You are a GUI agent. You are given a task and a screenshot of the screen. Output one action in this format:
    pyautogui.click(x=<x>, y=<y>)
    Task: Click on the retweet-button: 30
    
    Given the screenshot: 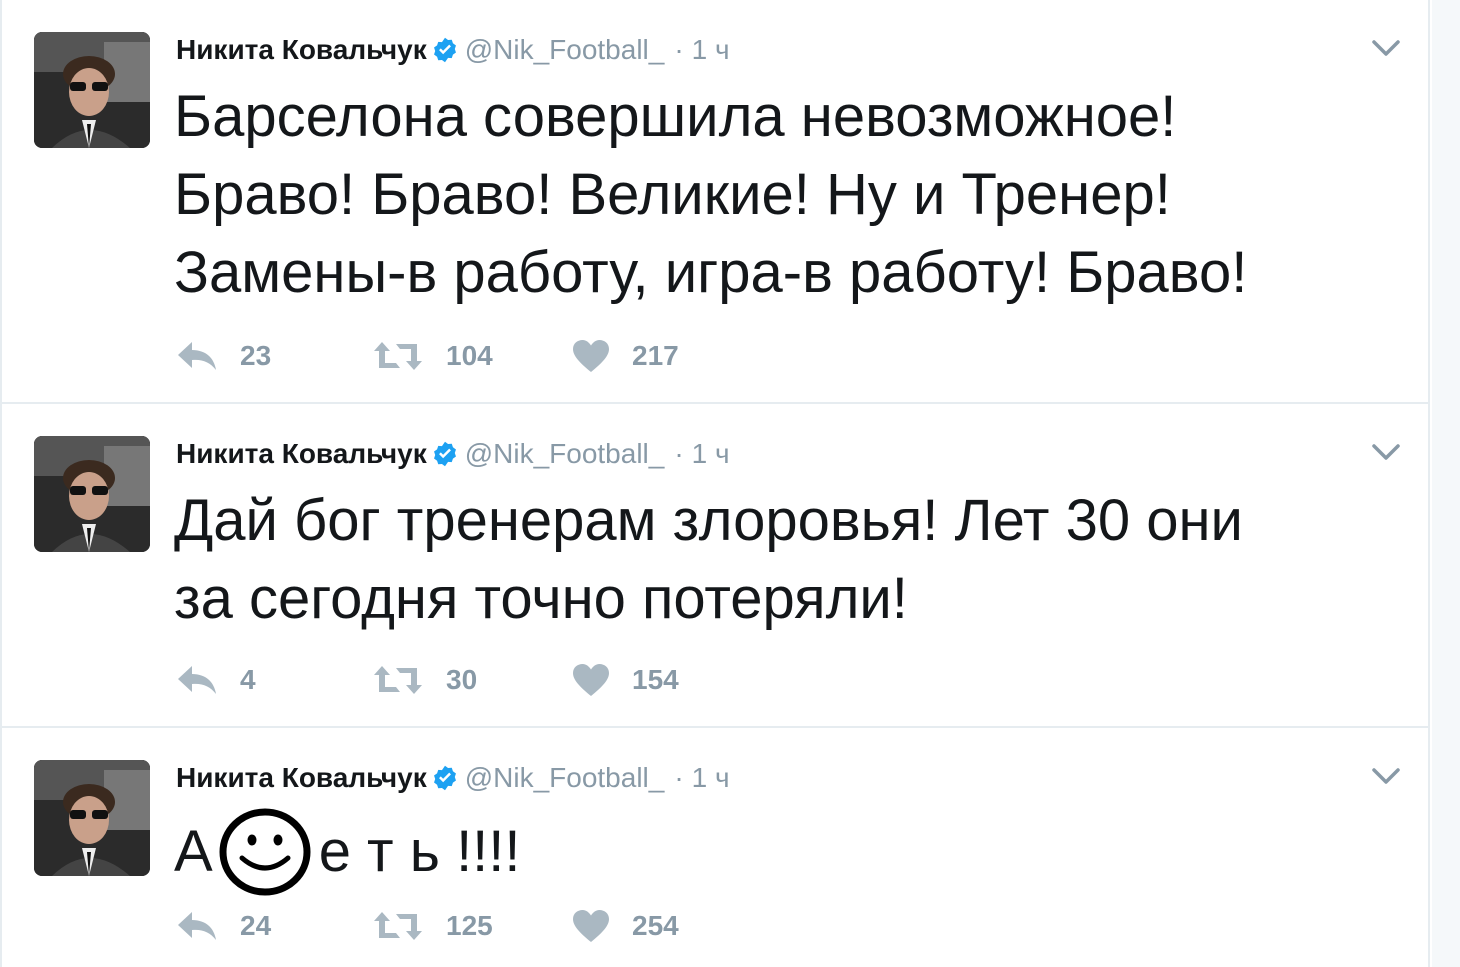 What is the action you would take?
    pyautogui.click(x=472, y=680)
    